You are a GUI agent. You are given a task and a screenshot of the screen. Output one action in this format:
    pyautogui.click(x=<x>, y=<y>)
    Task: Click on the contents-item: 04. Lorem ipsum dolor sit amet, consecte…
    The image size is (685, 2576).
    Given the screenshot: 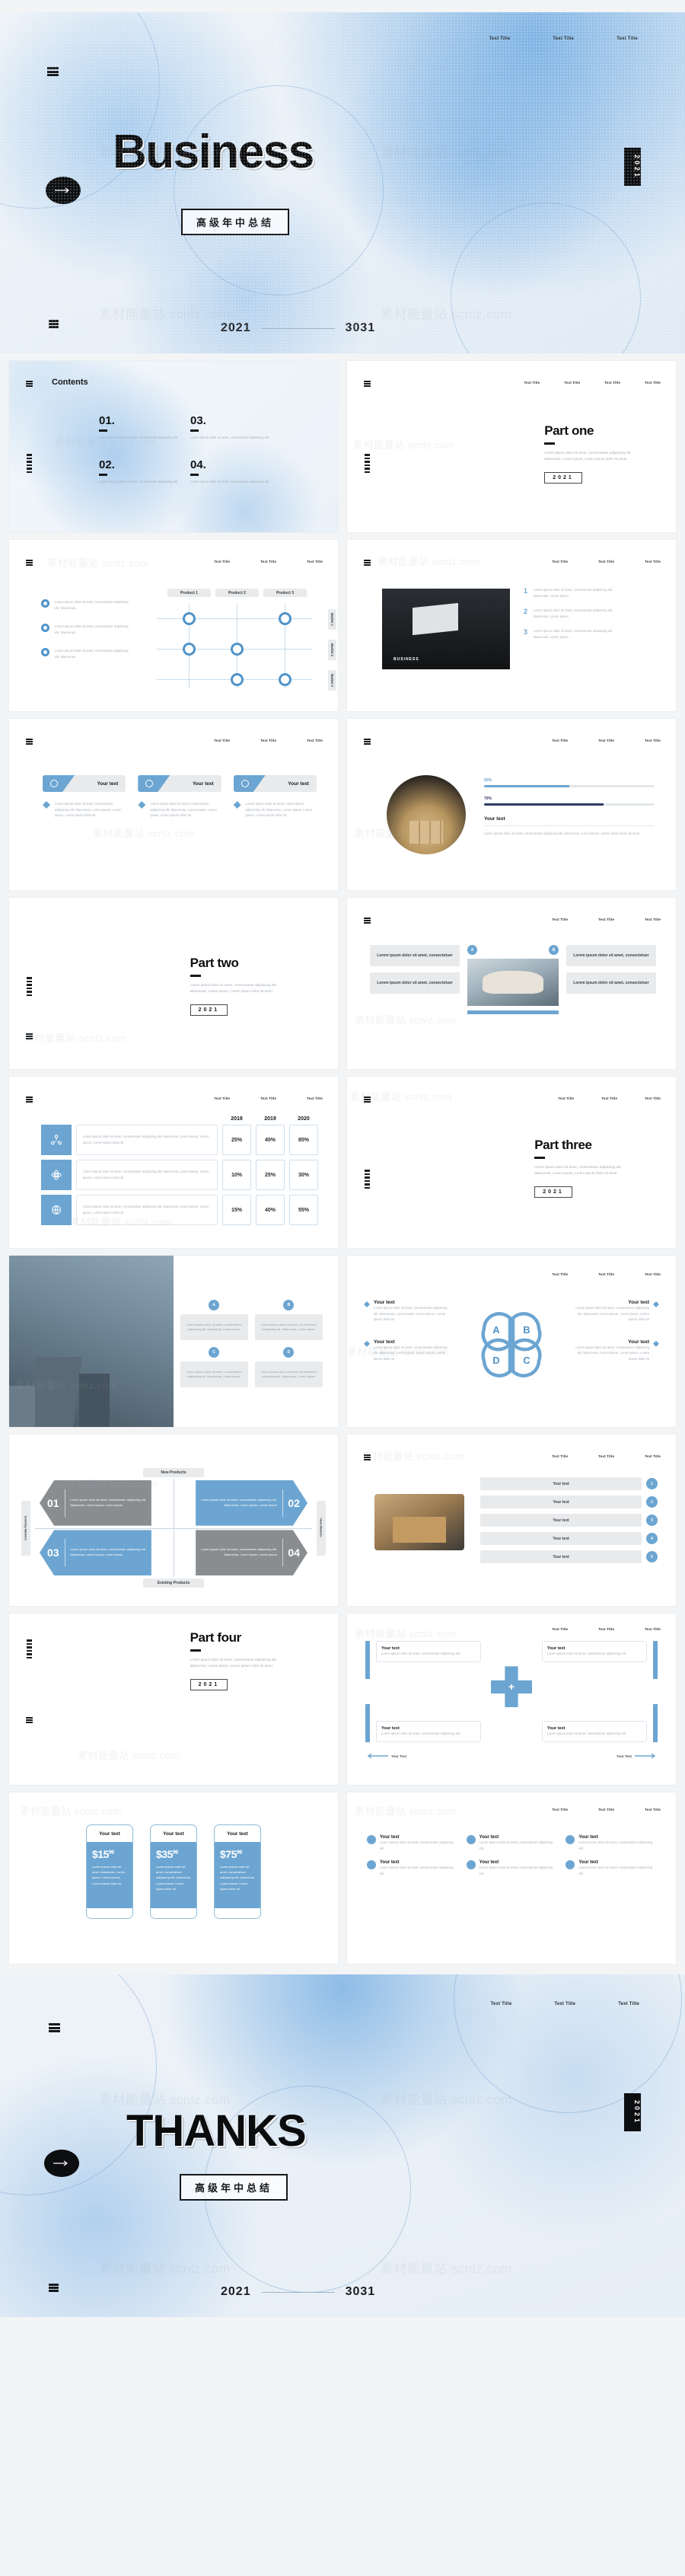 What is the action you would take?
    pyautogui.click(x=231, y=471)
    